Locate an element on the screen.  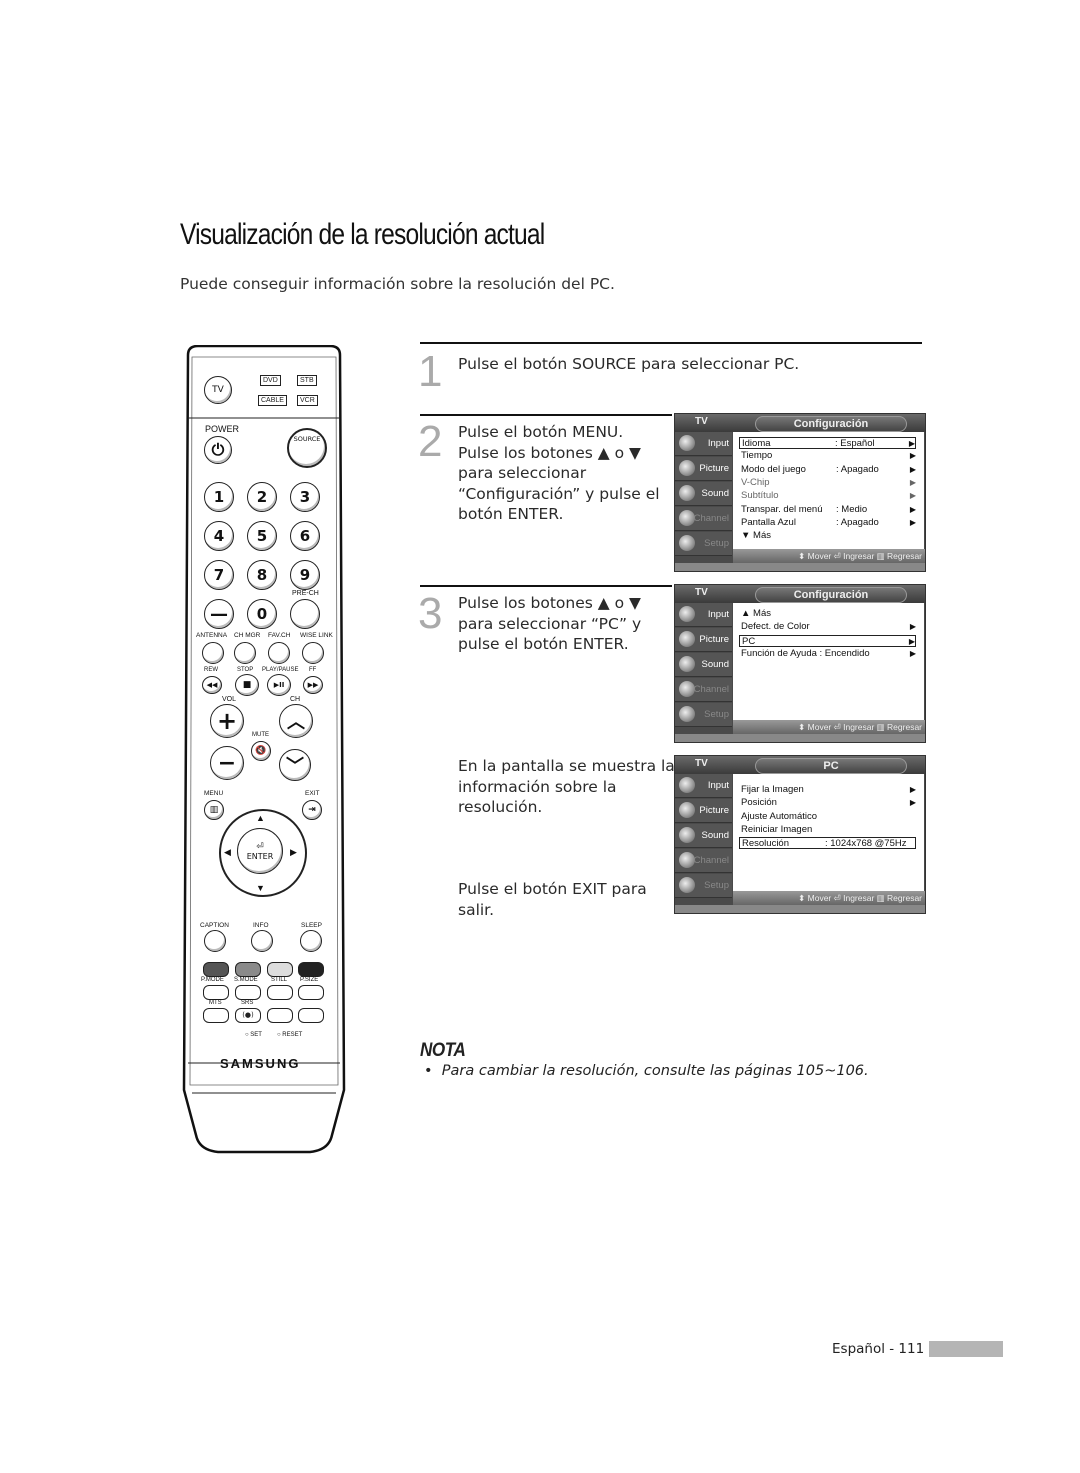
p-size-button is located at coordinates (311, 992).